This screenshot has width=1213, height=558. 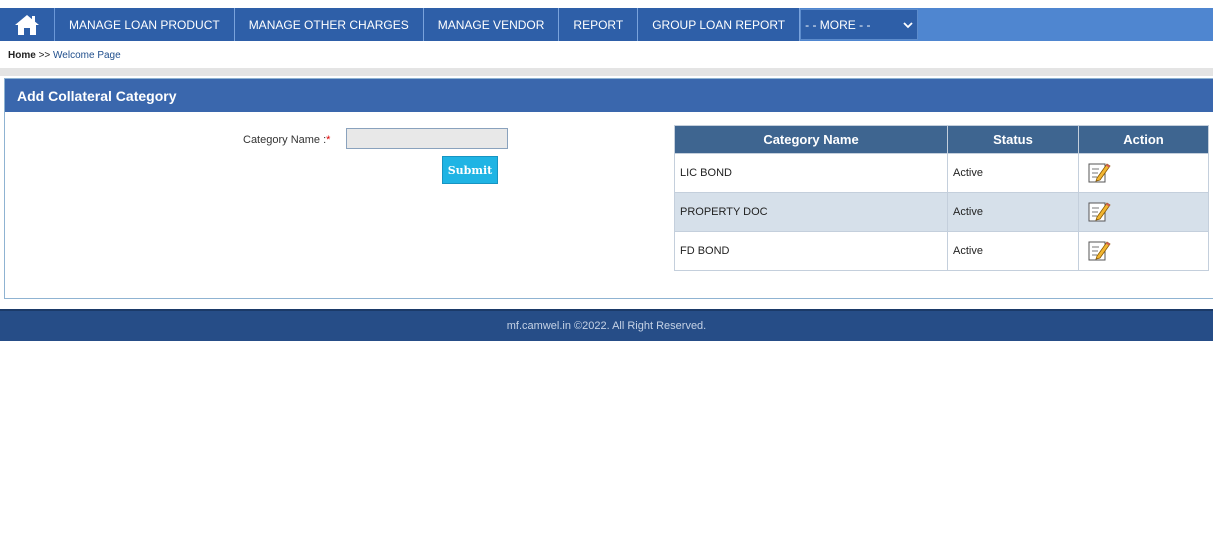 What do you see at coordinates (87, 55) in the screenshot?
I see `breadcrumb-current: Welcome Page` at bounding box center [87, 55].